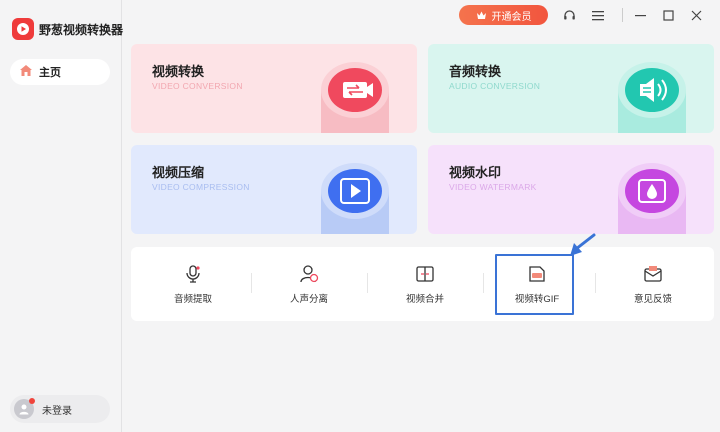 This screenshot has width=720, height=432. Describe the element at coordinates (475, 71) in the screenshot. I see `card-title: 音频转换` at that location.